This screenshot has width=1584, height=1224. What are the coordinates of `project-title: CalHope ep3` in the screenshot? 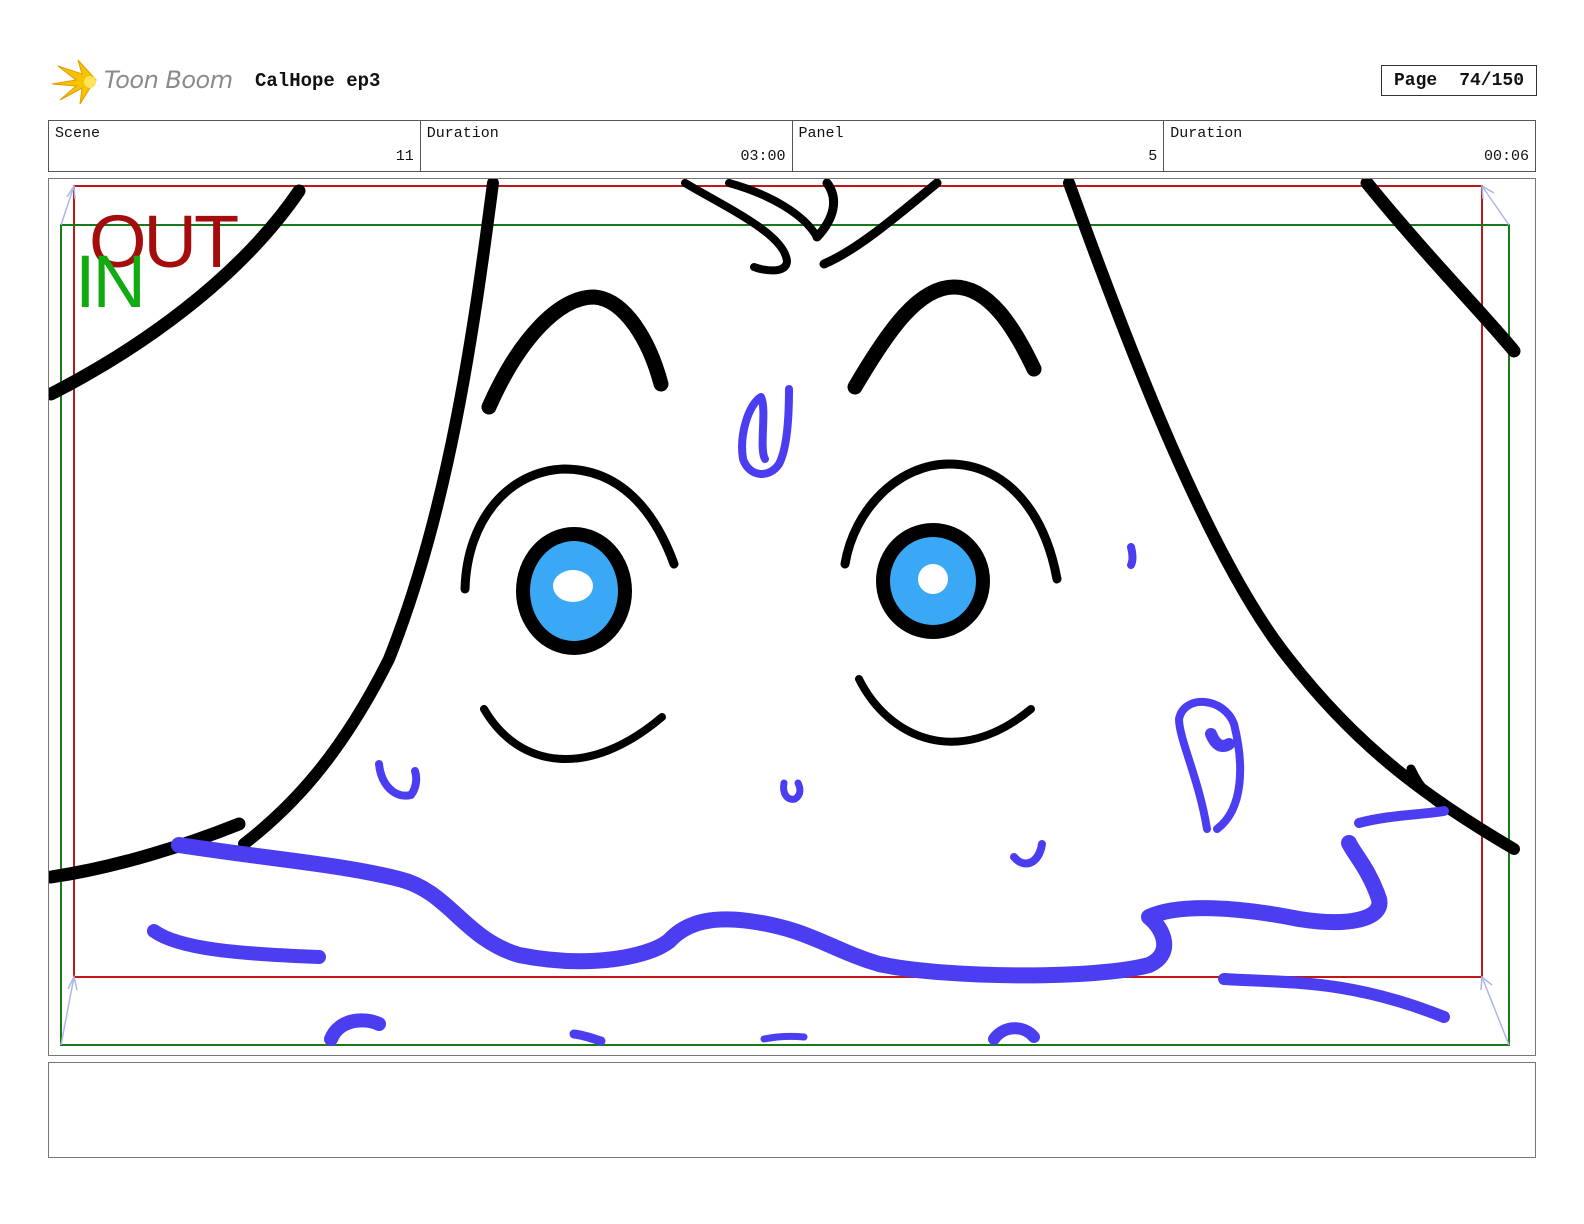 It's located at (318, 81).